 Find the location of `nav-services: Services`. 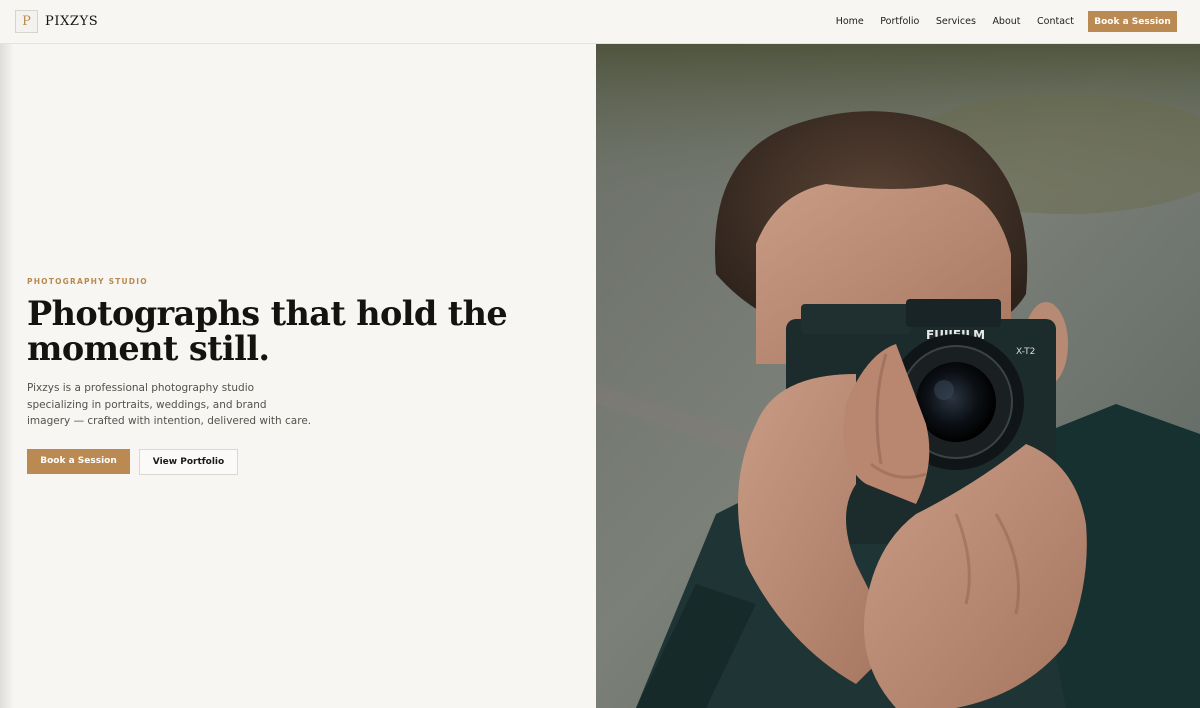

nav-services: Services is located at coordinates (956, 21).